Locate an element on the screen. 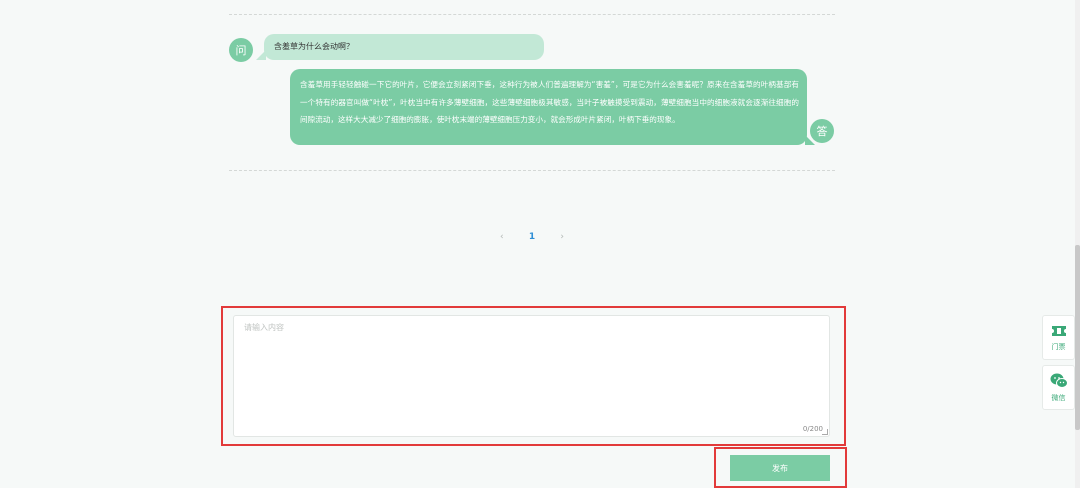 The width and height of the screenshot is (1080, 488). comment-box: 0/200 is located at coordinates (531, 376).